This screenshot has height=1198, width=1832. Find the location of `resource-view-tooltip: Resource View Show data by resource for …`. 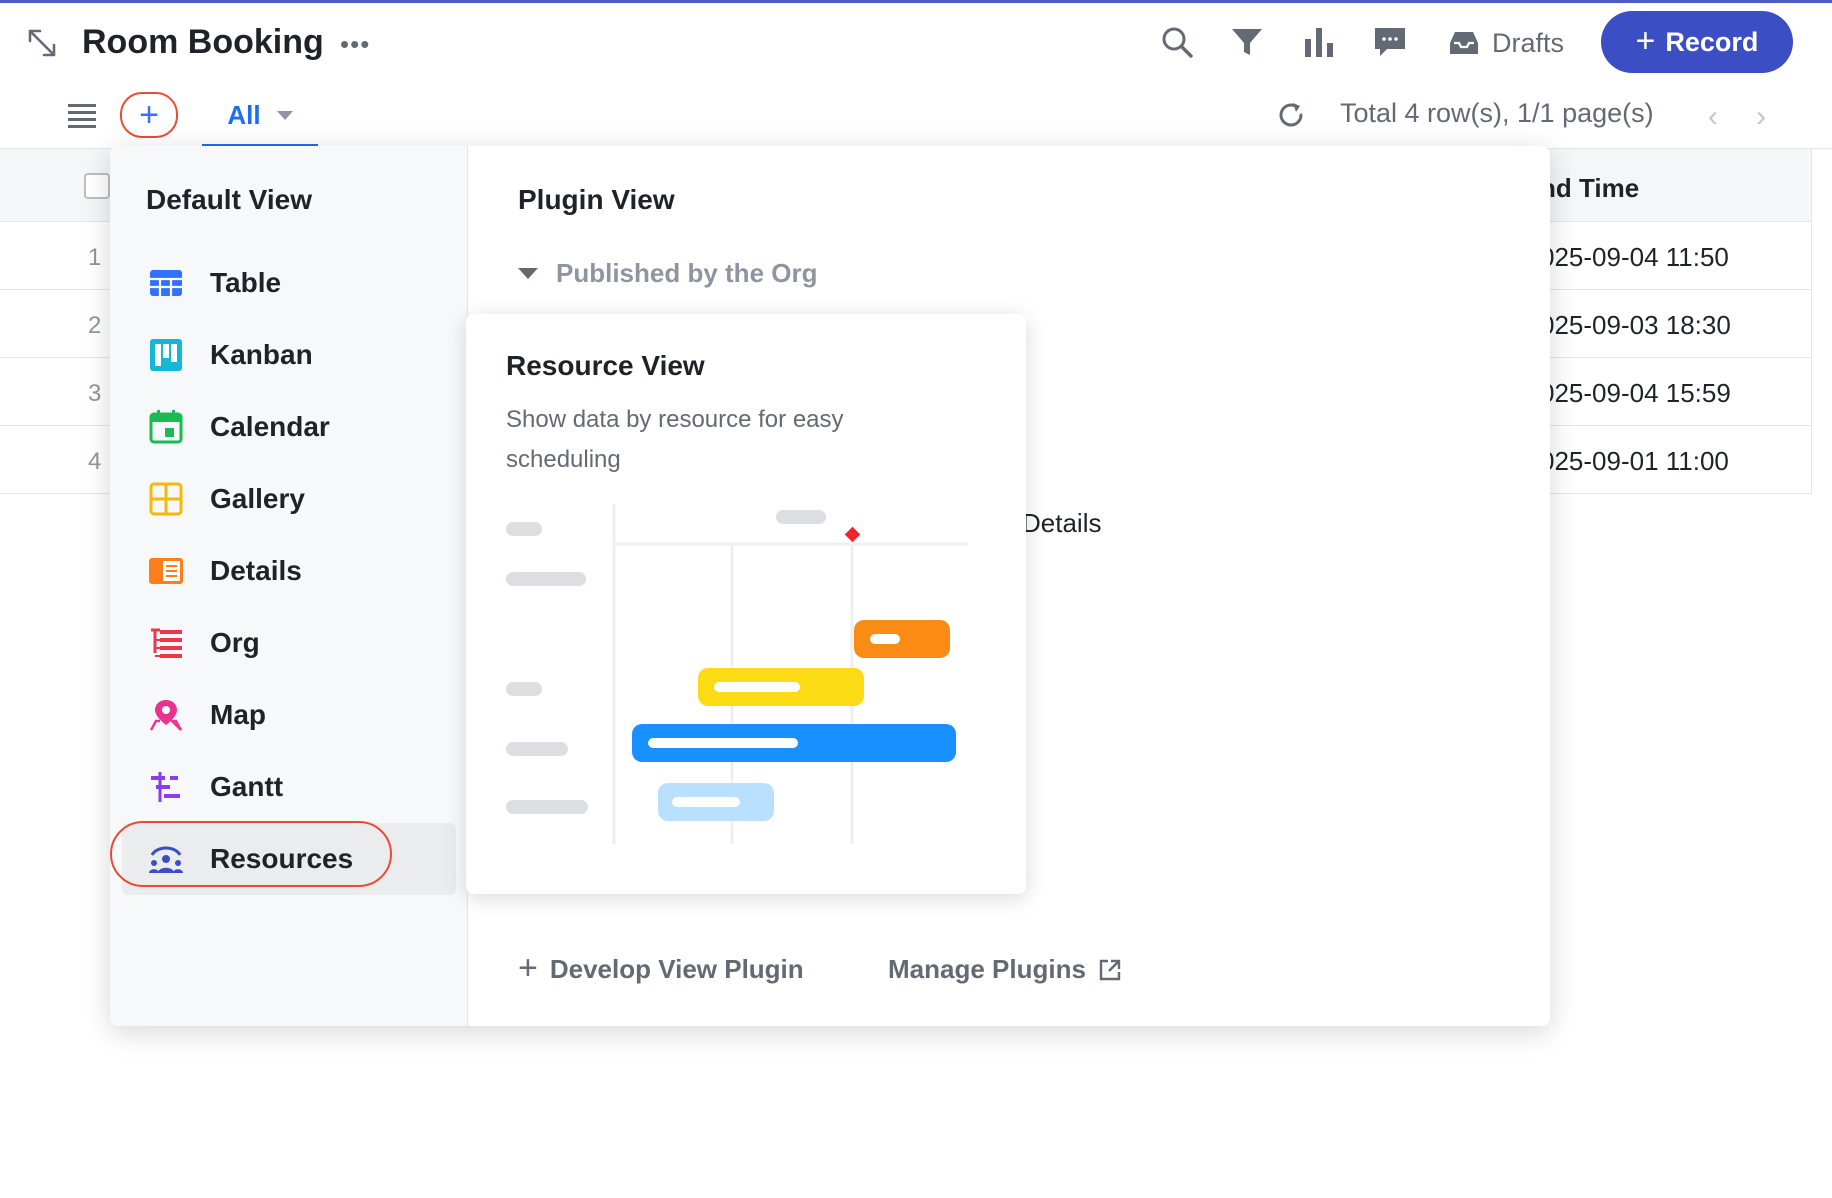

resource-view-tooltip: Resource View Show data by resource for … is located at coordinates (746, 604).